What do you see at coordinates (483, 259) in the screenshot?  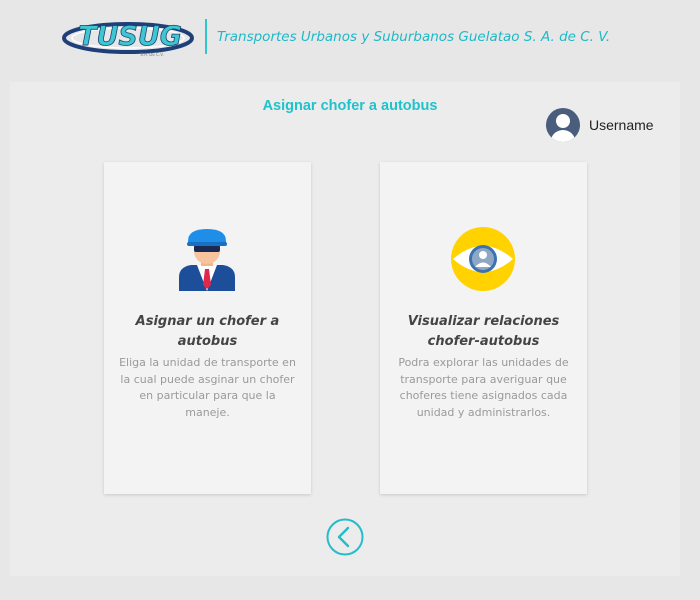 I see `eye-icon` at bounding box center [483, 259].